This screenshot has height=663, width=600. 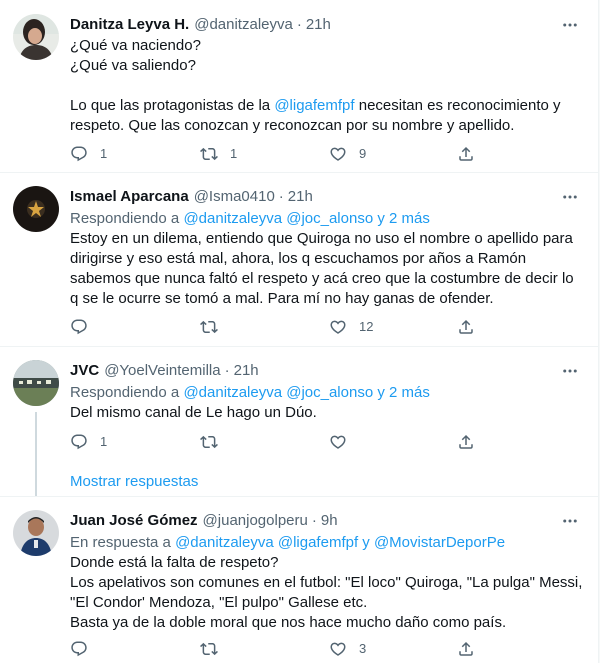 What do you see at coordinates (243, 25) in the screenshot?
I see `author-handle: @danitzaleyva` at bounding box center [243, 25].